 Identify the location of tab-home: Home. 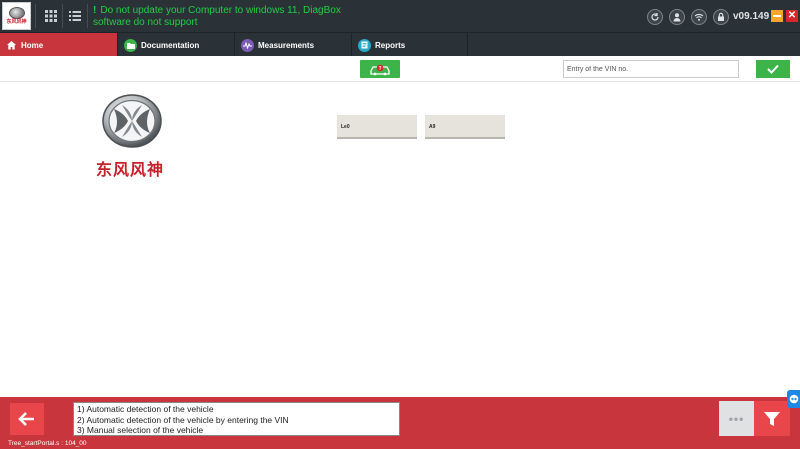
(59, 45).